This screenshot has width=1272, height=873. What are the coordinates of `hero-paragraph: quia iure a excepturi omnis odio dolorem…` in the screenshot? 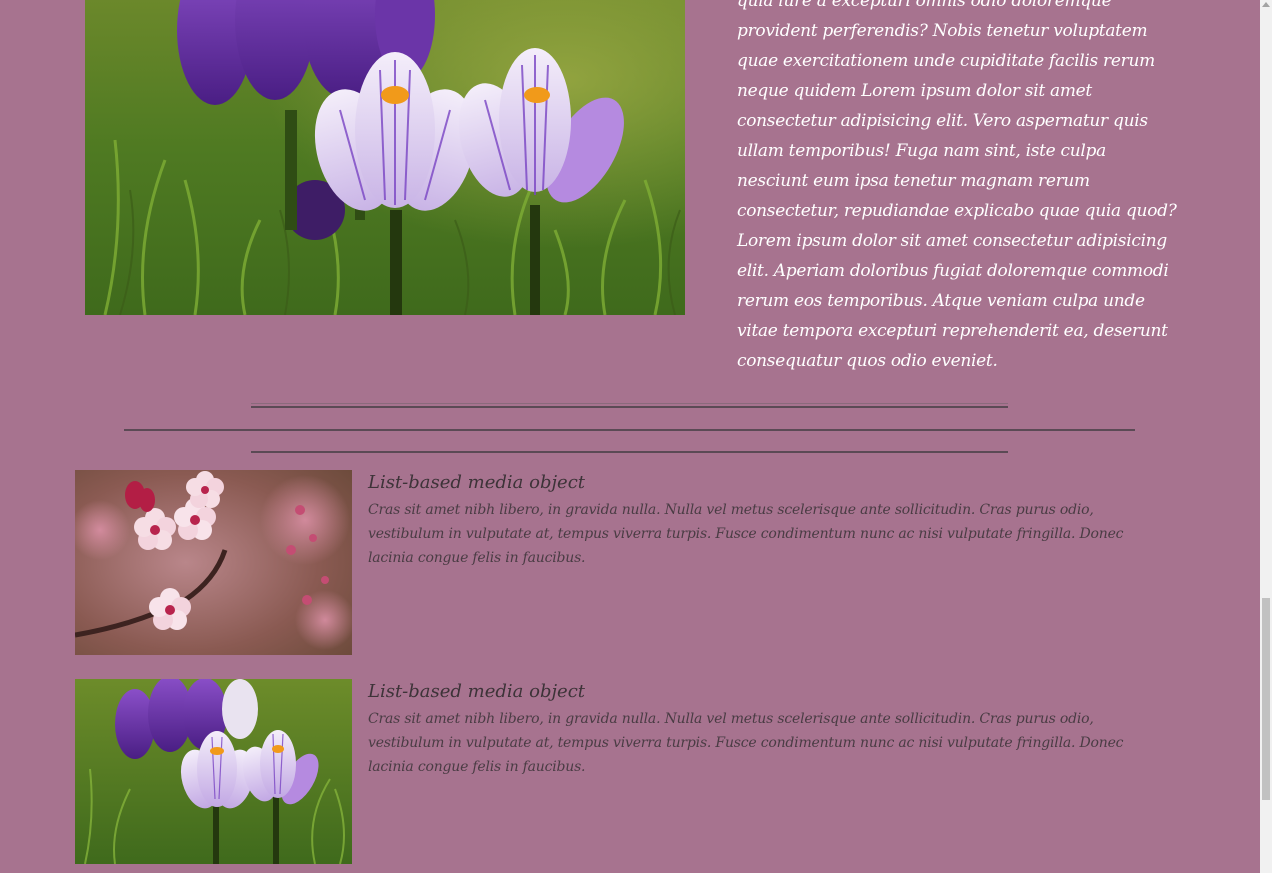 It's located at (957, 185).